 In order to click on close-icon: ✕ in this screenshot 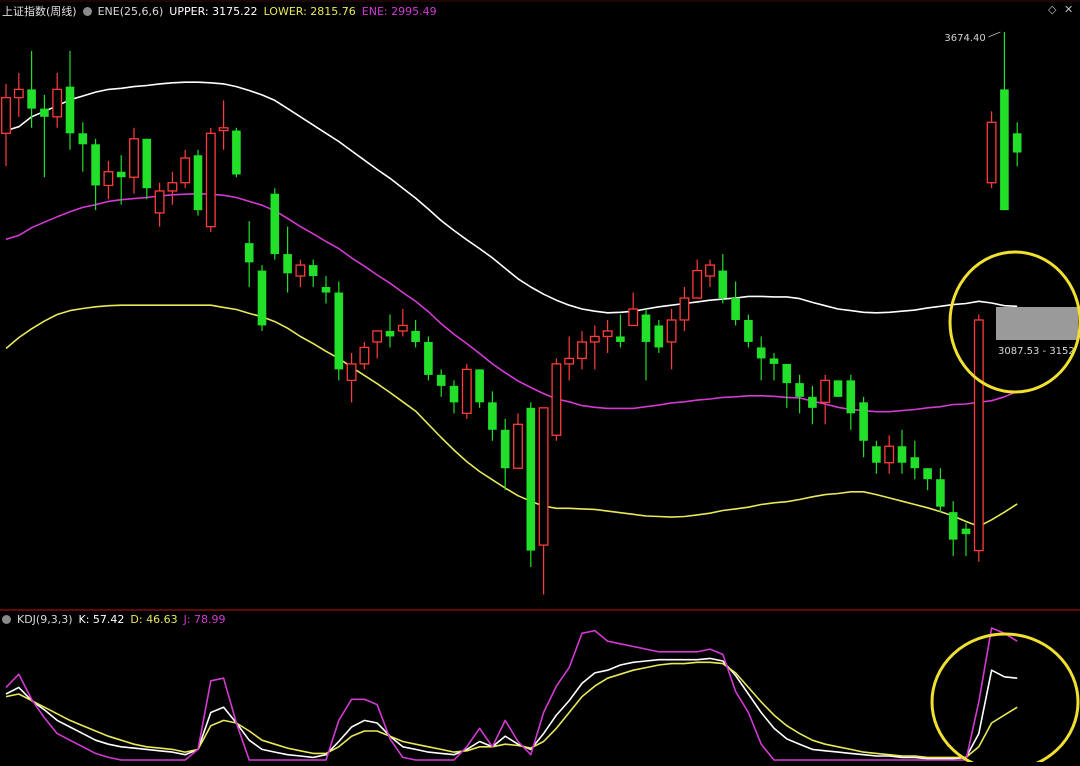, I will do `click(1068, 9)`.